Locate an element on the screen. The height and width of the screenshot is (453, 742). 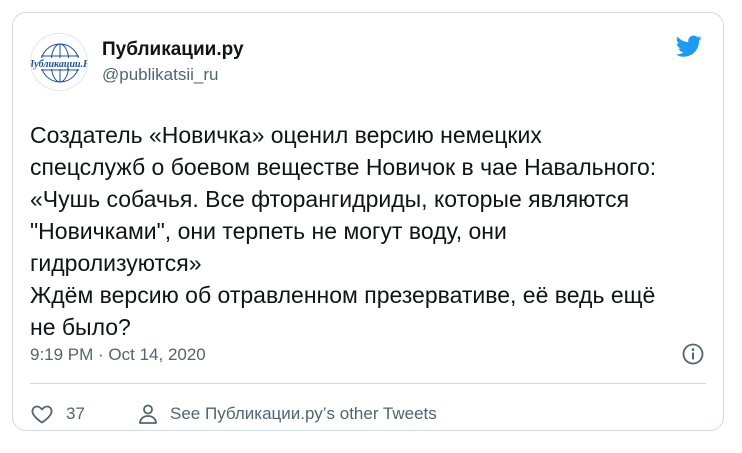
like-count: 37 is located at coordinates (75, 413).